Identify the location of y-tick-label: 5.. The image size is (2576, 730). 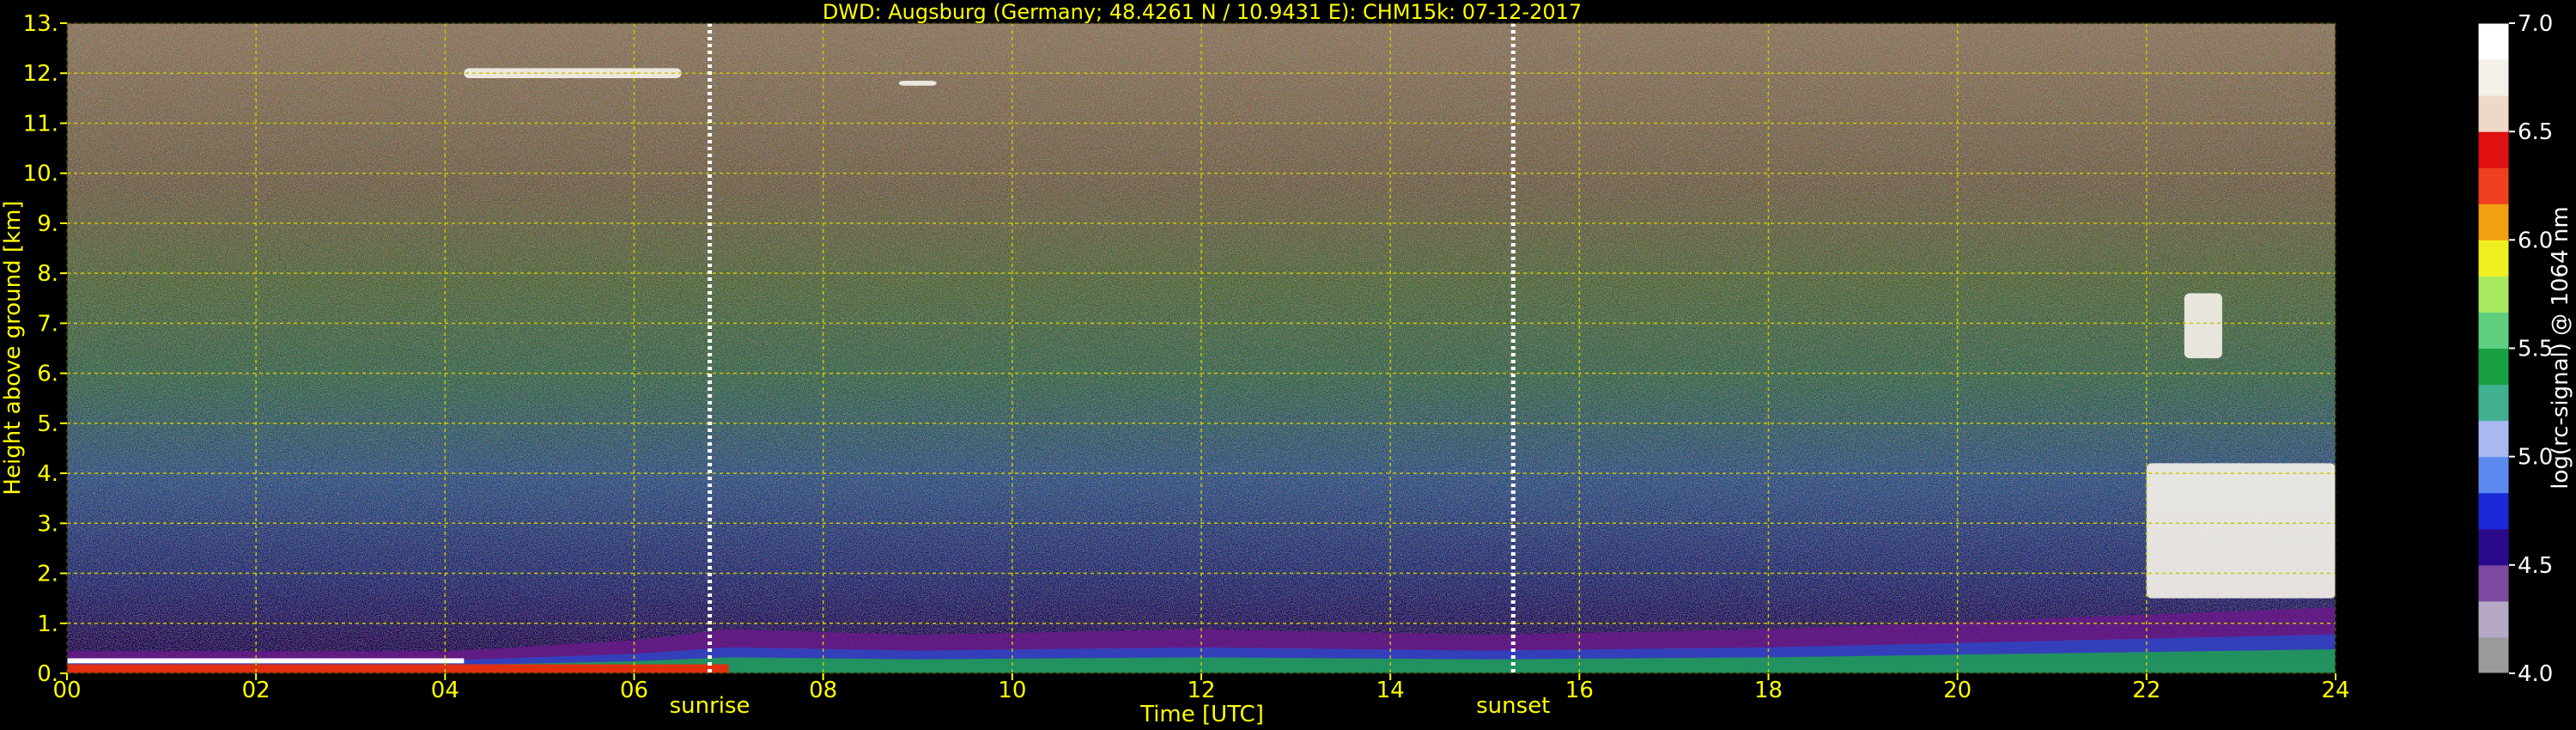
(48, 424).